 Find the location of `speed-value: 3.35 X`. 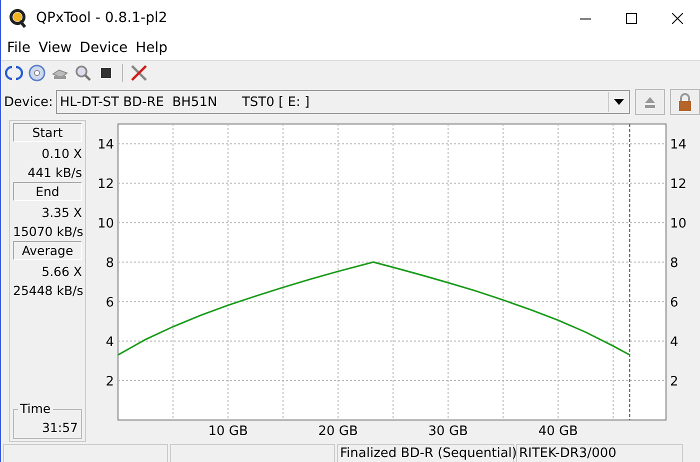

speed-value: 3.35 X is located at coordinates (61, 213).